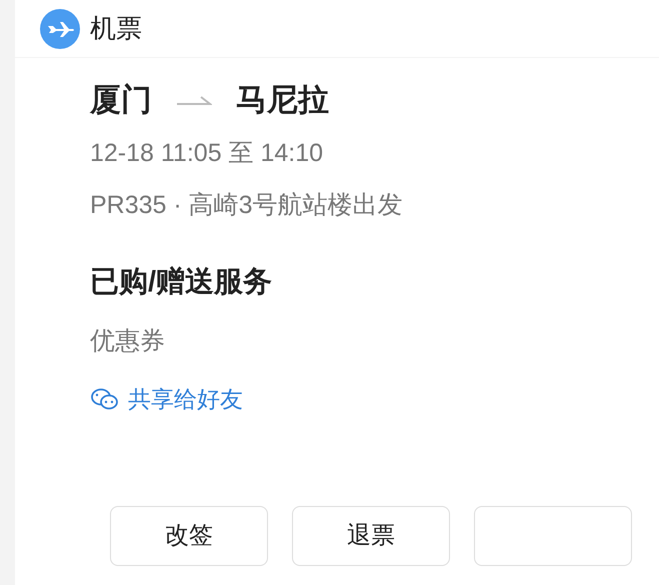  Describe the element at coordinates (166, 399) in the screenshot. I see `share-link: 共享给好友` at that location.